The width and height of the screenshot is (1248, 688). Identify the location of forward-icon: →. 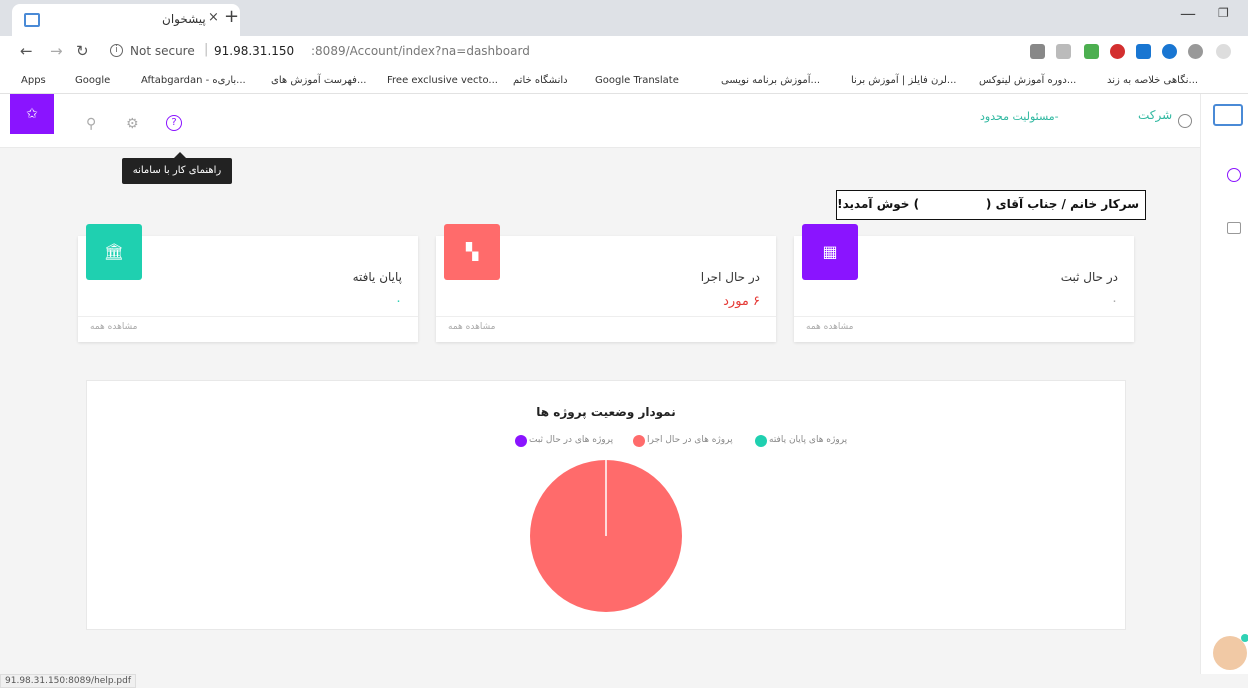
(56, 51).